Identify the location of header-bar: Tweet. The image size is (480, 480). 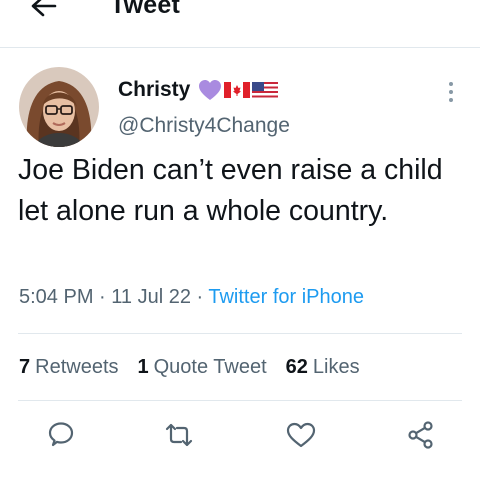
(240, 24).